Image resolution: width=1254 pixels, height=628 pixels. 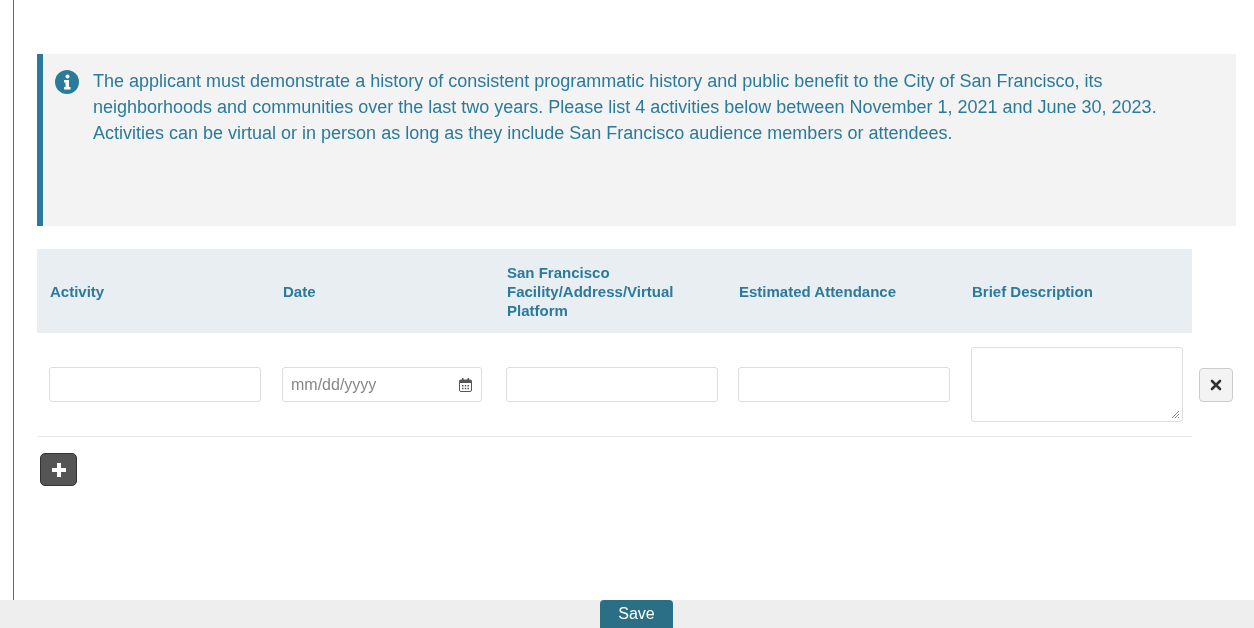 What do you see at coordinates (1033, 291) in the screenshot?
I see `column-header: Brief Description` at bounding box center [1033, 291].